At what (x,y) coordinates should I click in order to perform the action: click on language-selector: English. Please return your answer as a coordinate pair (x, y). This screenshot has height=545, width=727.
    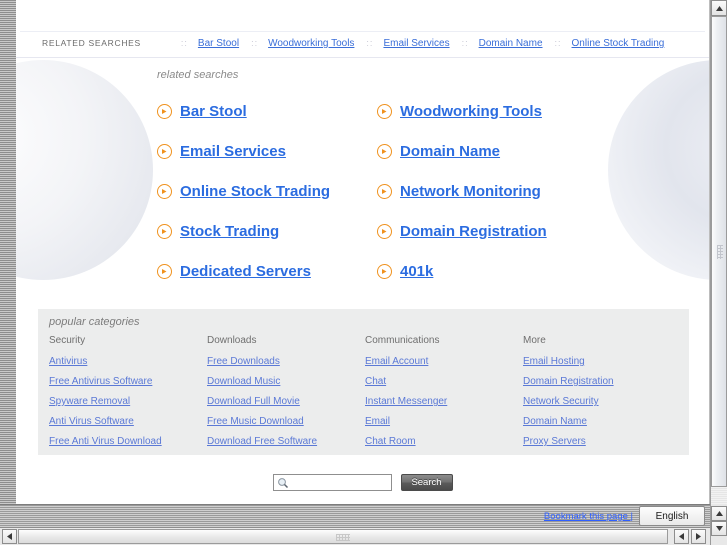
    Looking at the image, I should click on (672, 516).